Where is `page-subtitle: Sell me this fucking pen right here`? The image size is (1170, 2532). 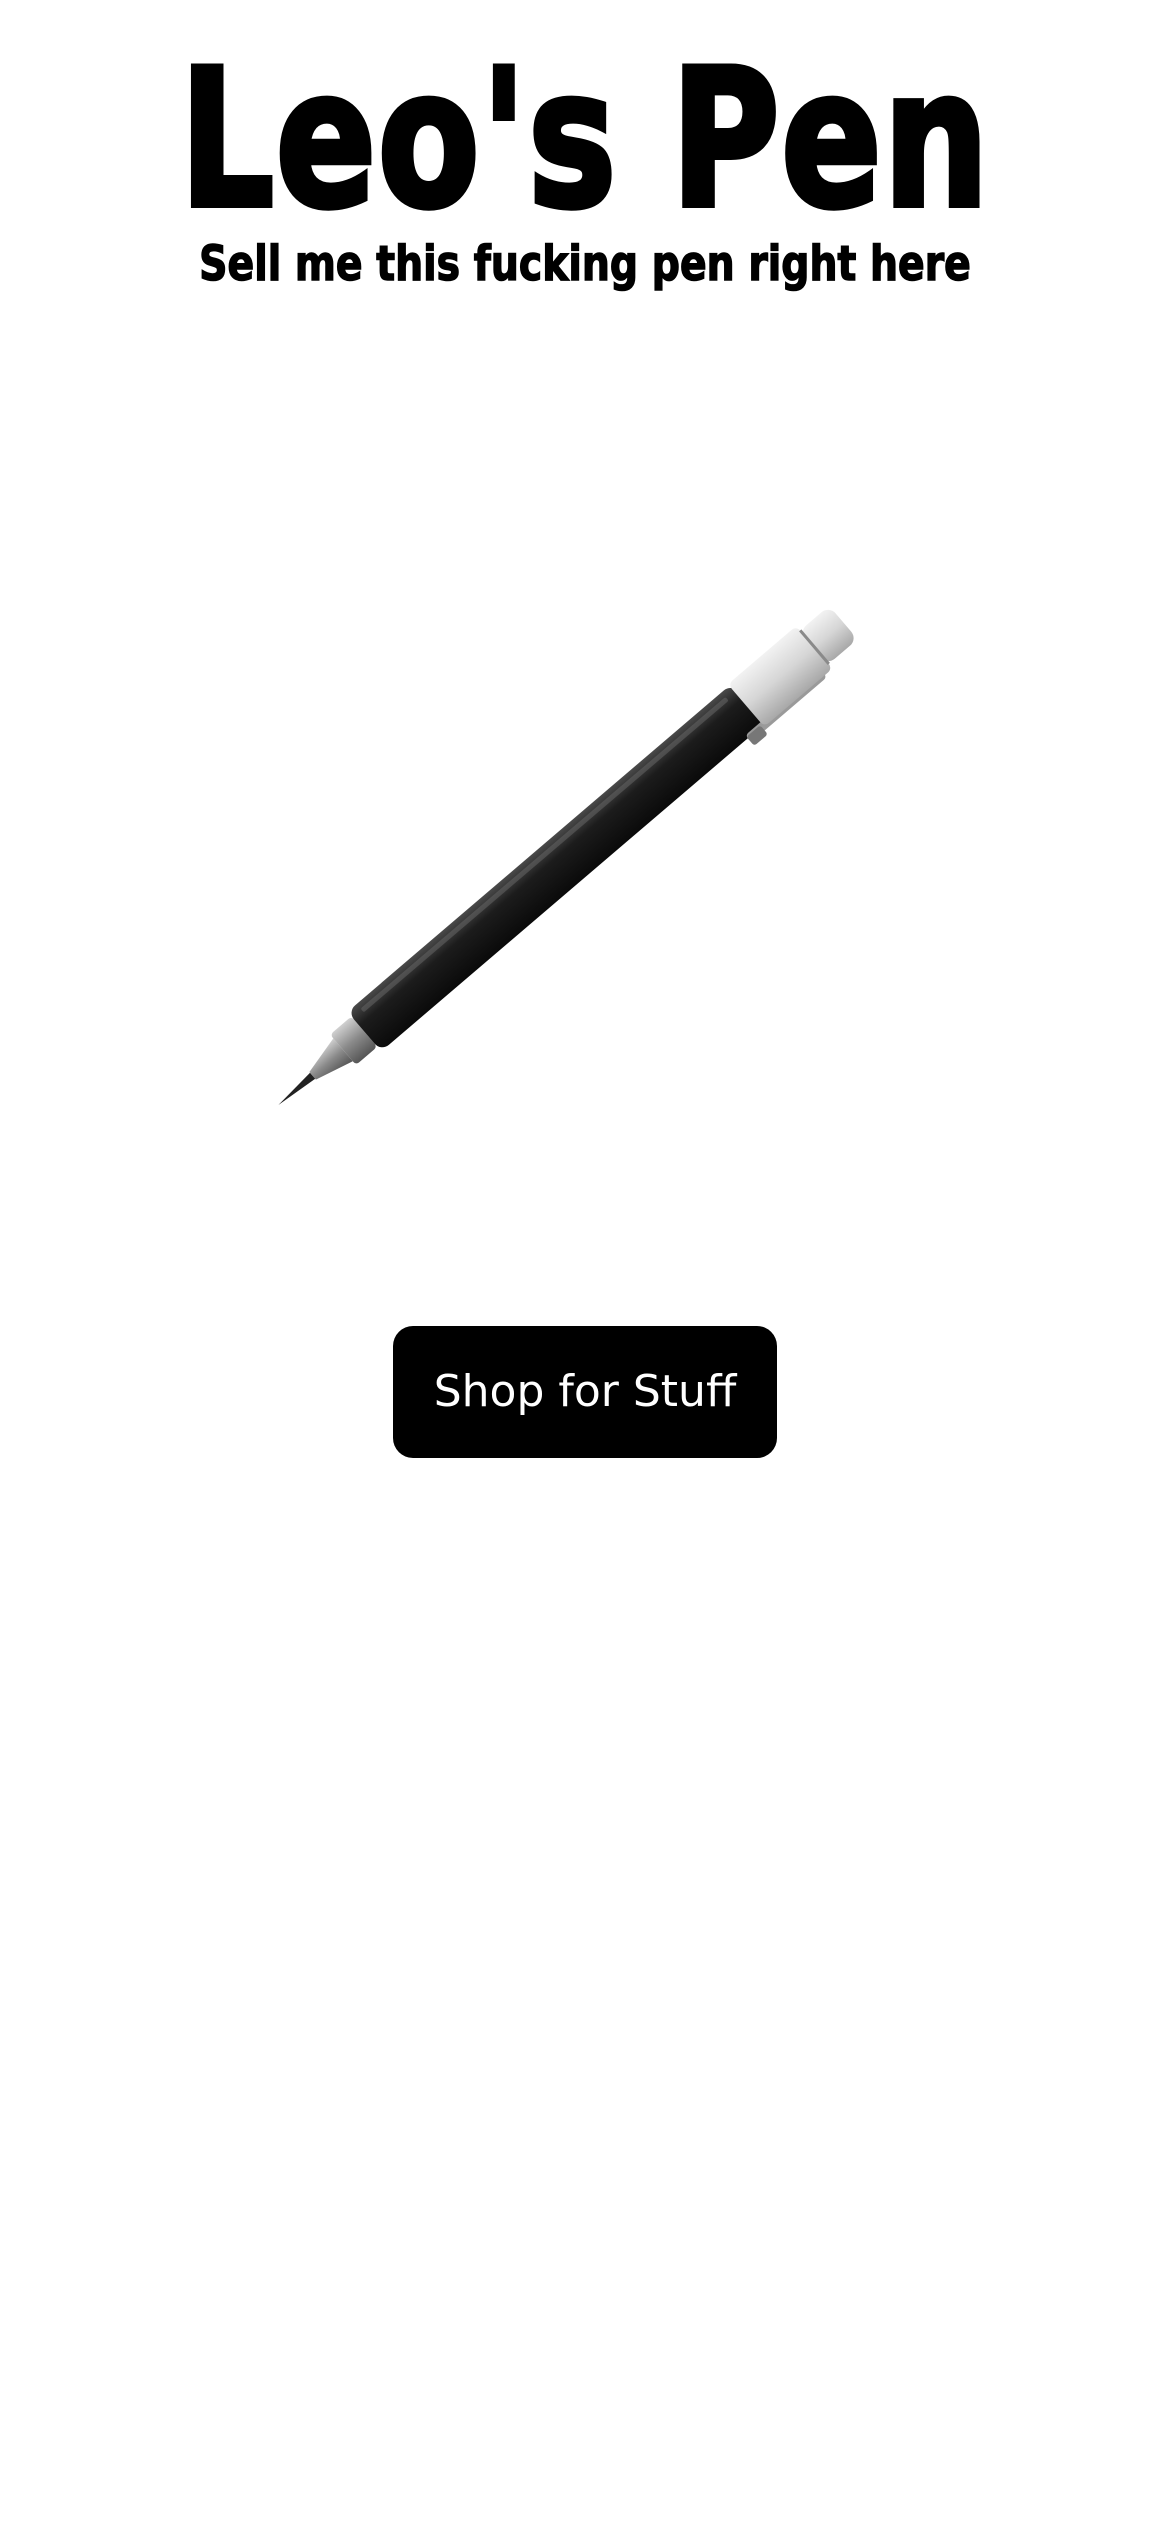 page-subtitle: Sell me this fucking pen right here is located at coordinates (585, 264).